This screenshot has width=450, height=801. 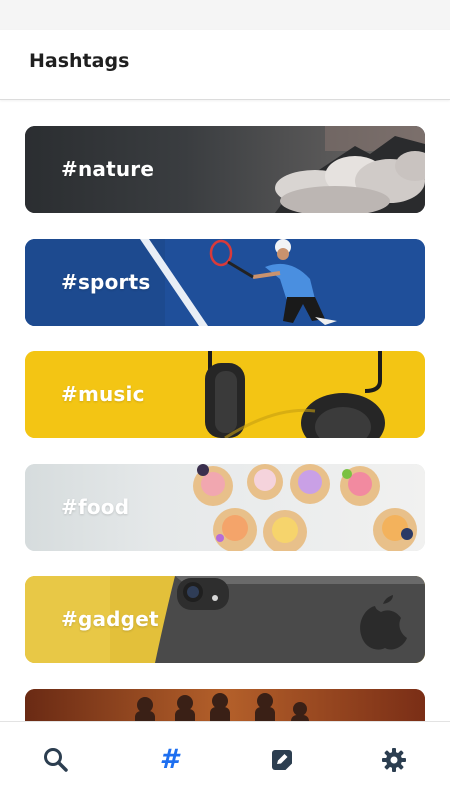 I want to click on gear-icon, so click(x=394, y=760).